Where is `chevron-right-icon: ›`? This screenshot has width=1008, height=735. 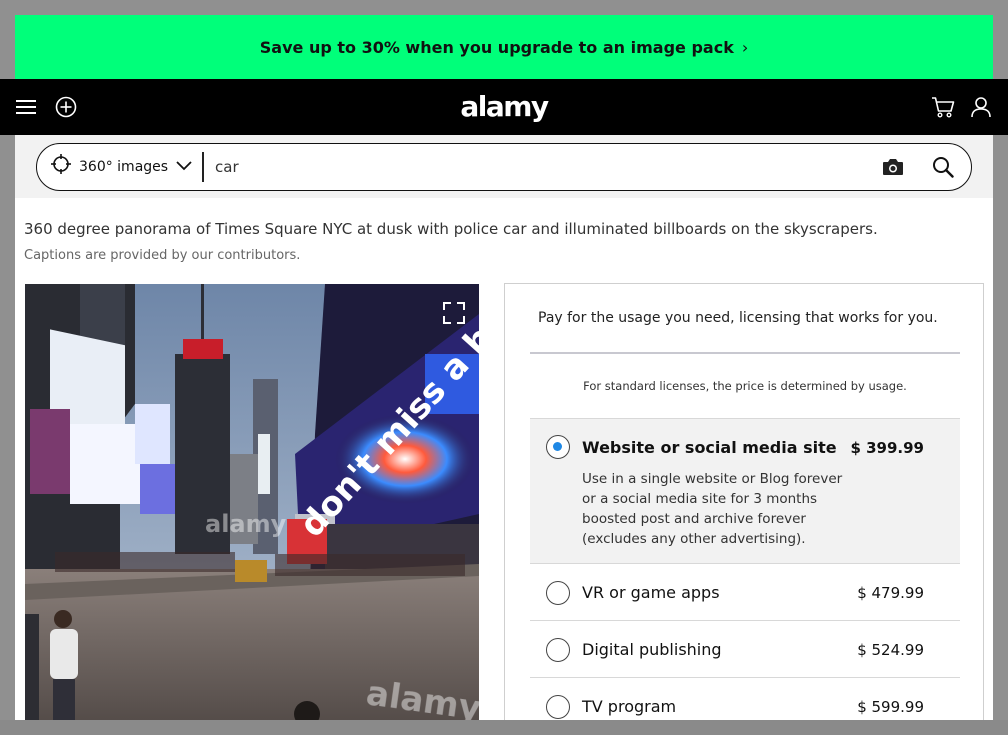
chevron-right-icon: › is located at coordinates (745, 47).